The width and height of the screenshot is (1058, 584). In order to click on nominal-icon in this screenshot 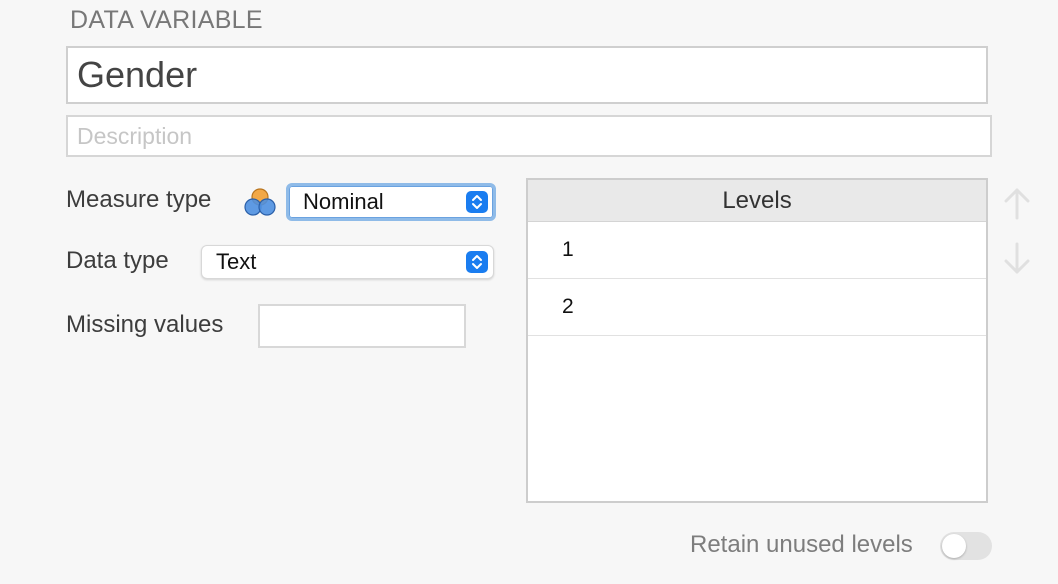, I will do `click(260, 202)`.